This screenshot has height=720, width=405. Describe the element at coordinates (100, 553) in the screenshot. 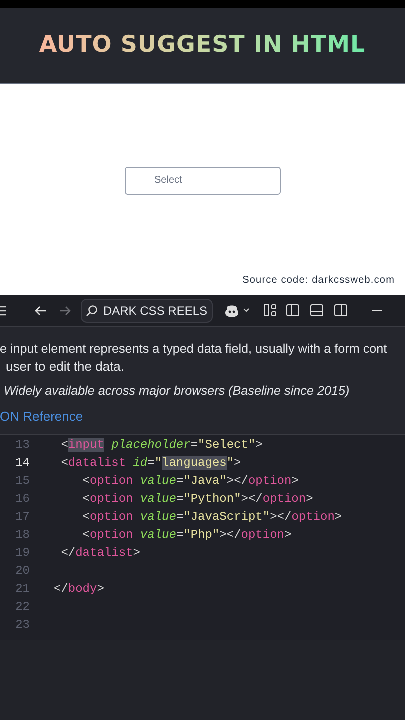

I see `code-line: </datalist>` at that location.